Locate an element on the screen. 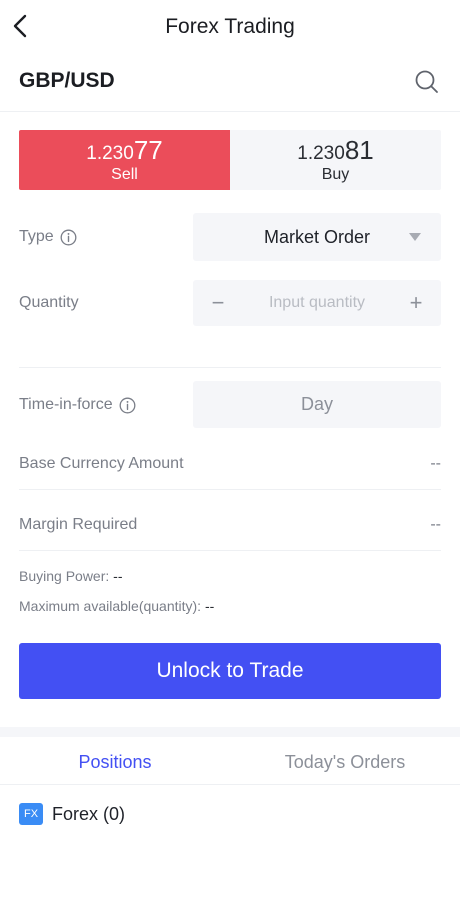 The height and width of the screenshot is (904, 460). sell-price-prefix: 1.230 is located at coordinates (110, 153).